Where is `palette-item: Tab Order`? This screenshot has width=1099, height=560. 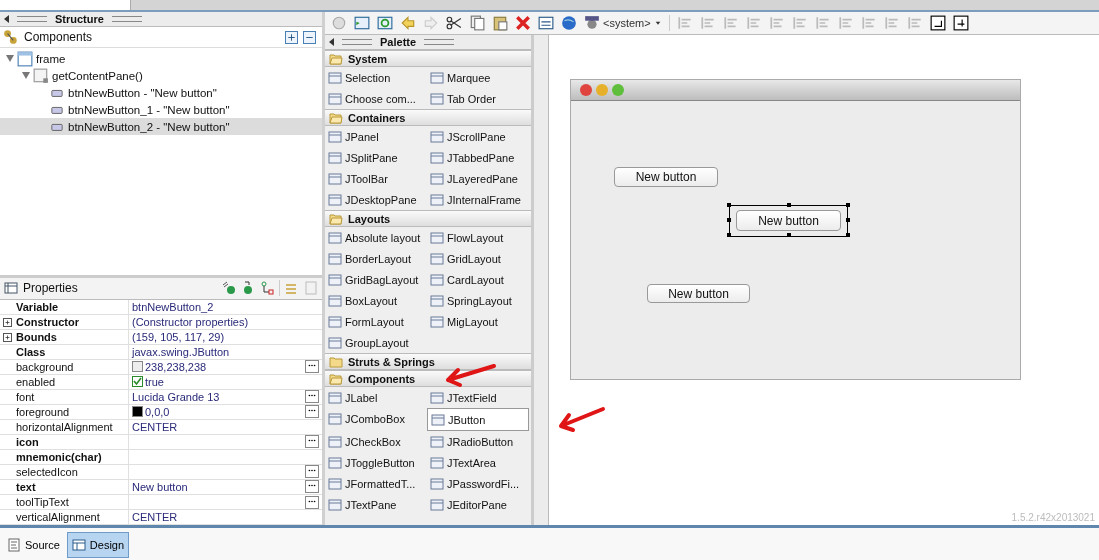
palette-item: Tab Order is located at coordinates (478, 98).